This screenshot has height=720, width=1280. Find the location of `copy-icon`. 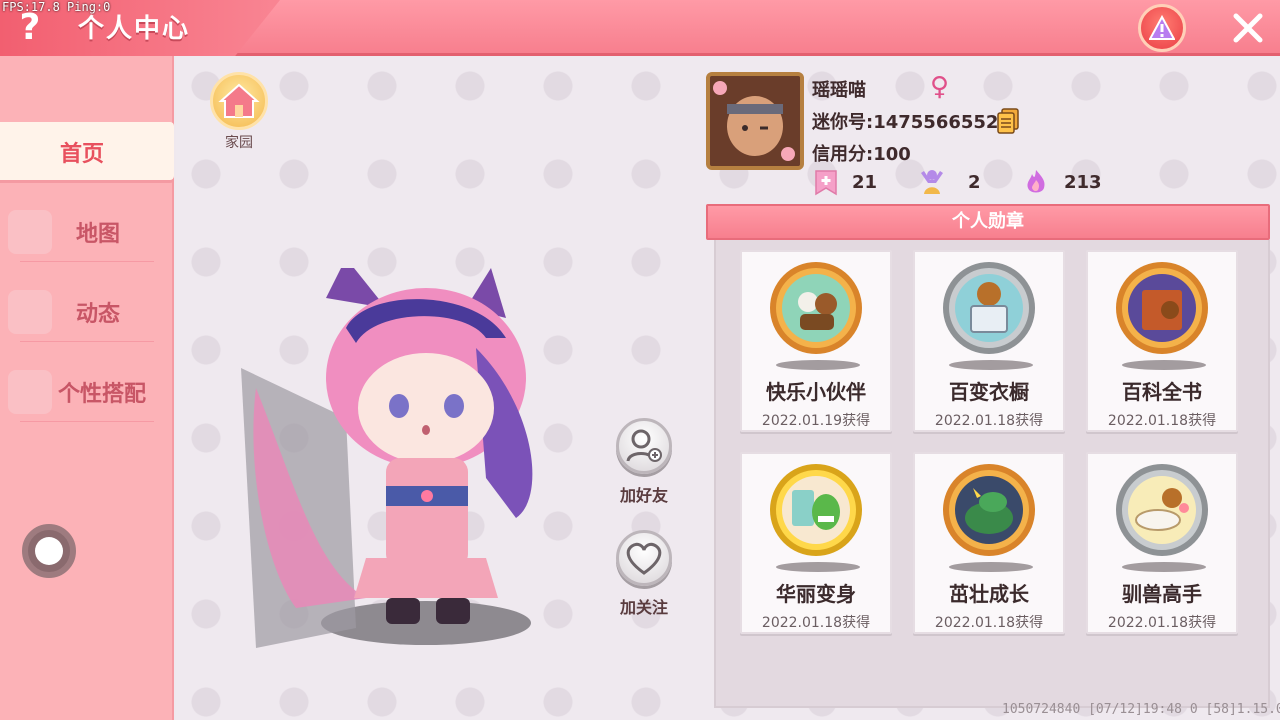

copy-icon is located at coordinates (1008, 121).